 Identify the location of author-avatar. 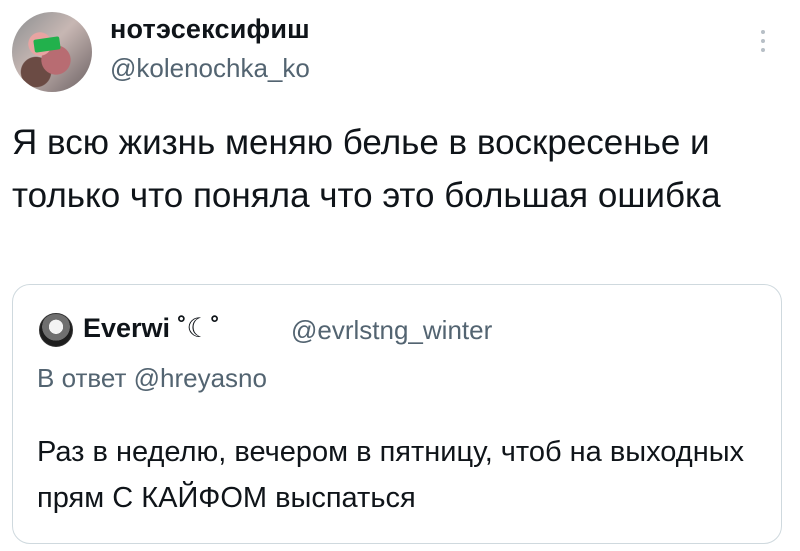
(52, 52).